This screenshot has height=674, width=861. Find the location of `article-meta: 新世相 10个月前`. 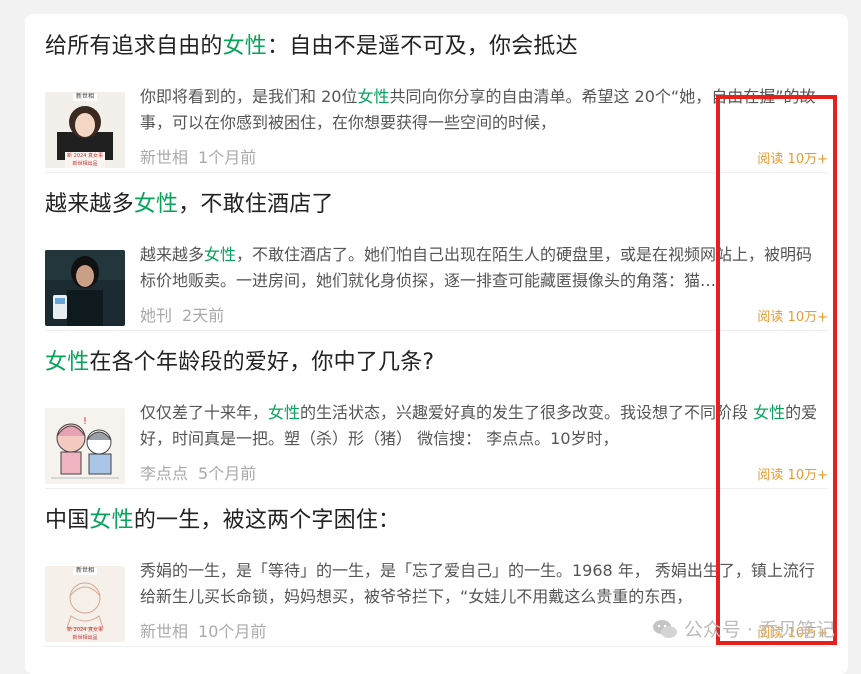

article-meta: 新世相 10个月前 is located at coordinates (203, 630).